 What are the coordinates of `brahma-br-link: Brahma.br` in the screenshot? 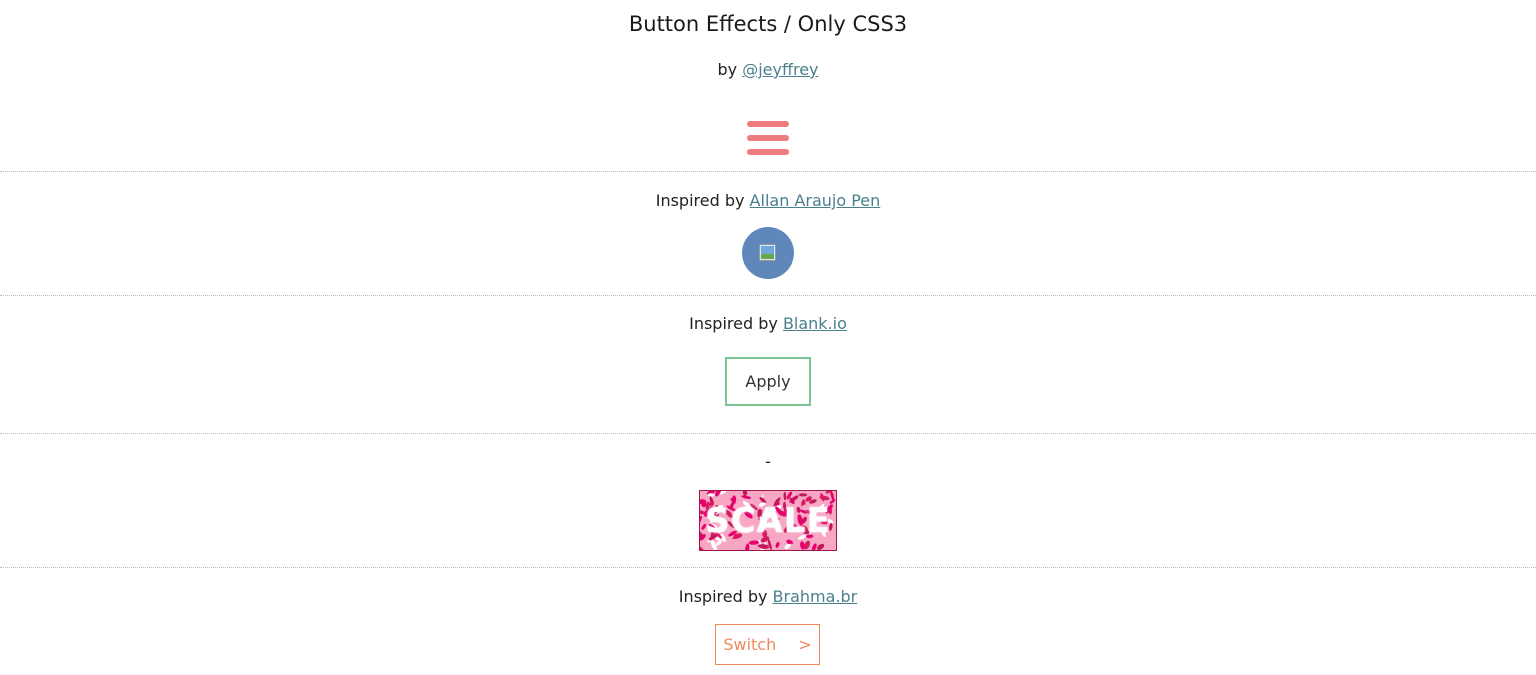 It's located at (815, 596).